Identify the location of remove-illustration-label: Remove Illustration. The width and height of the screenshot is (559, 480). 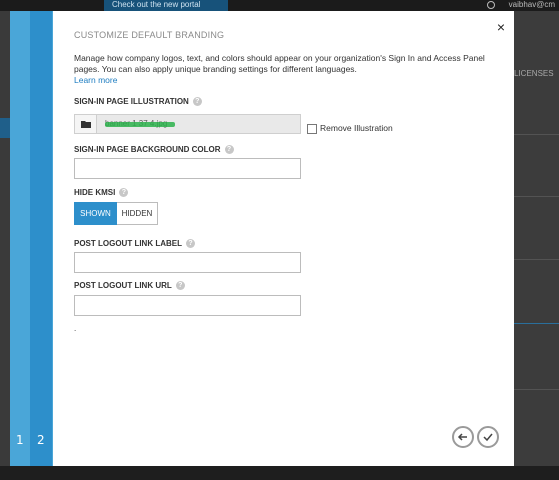
(356, 128).